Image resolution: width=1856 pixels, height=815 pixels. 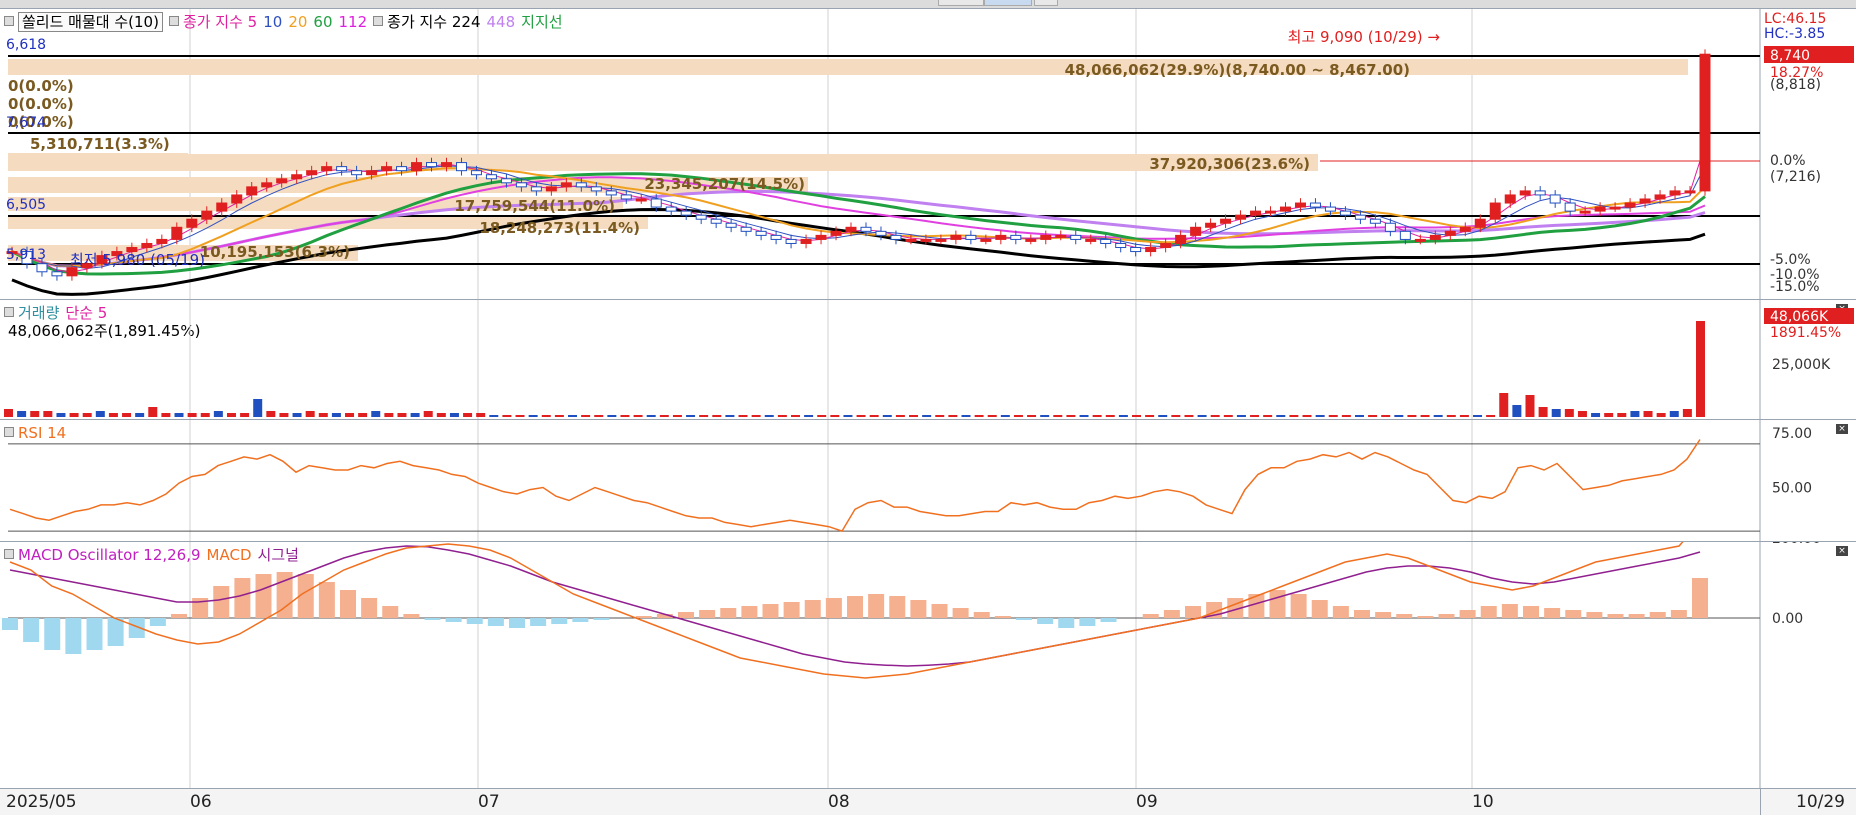 I want to click on legend-ma224: 종가 지수 224, so click(x=433, y=22).